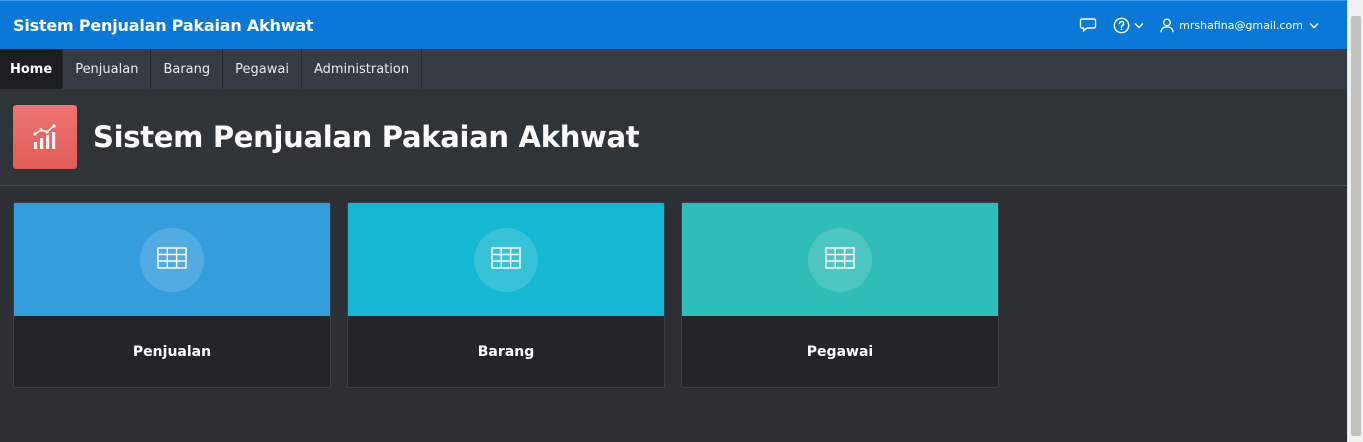 Image resolution: width=1363 pixels, height=442 pixels. What do you see at coordinates (45, 137) in the screenshot?
I see `chart-icon` at bounding box center [45, 137].